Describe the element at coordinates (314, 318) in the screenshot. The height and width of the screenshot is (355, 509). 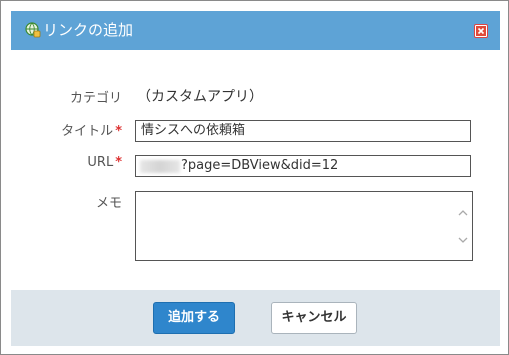
I see `cancel-button: キャンセル` at that location.